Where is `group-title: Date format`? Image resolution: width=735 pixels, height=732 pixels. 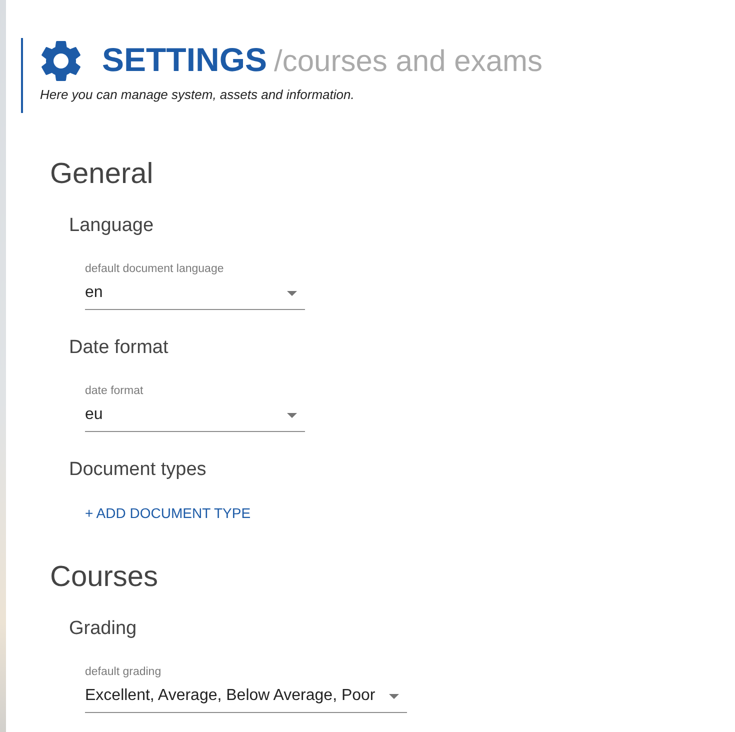 group-title: Date format is located at coordinates (119, 348).